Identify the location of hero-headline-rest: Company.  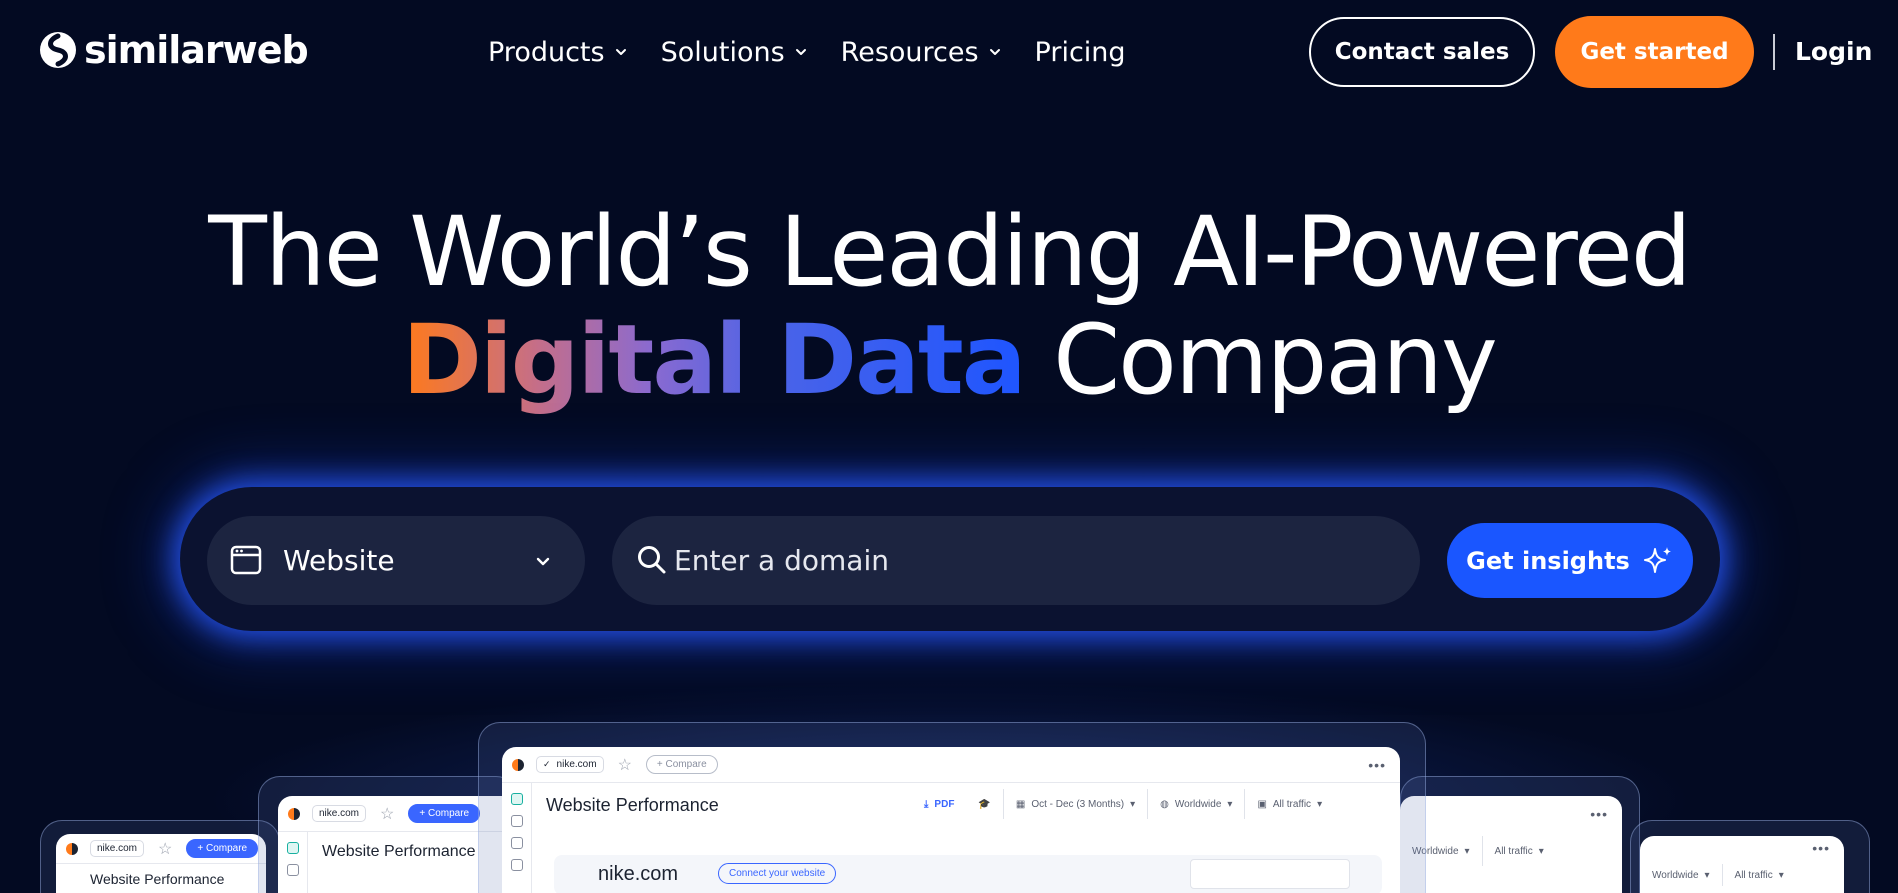
(1275, 360).